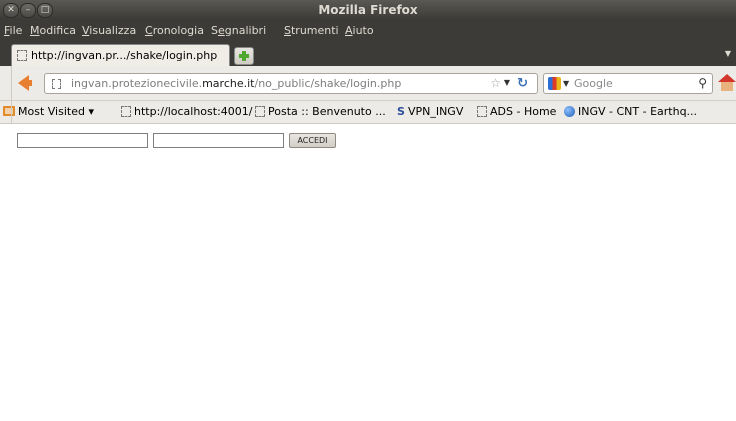 Image resolution: width=736 pixels, height=421 pixels. Describe the element at coordinates (566, 83) in the screenshot. I see `engine-dropdown-icon: ▼` at that location.